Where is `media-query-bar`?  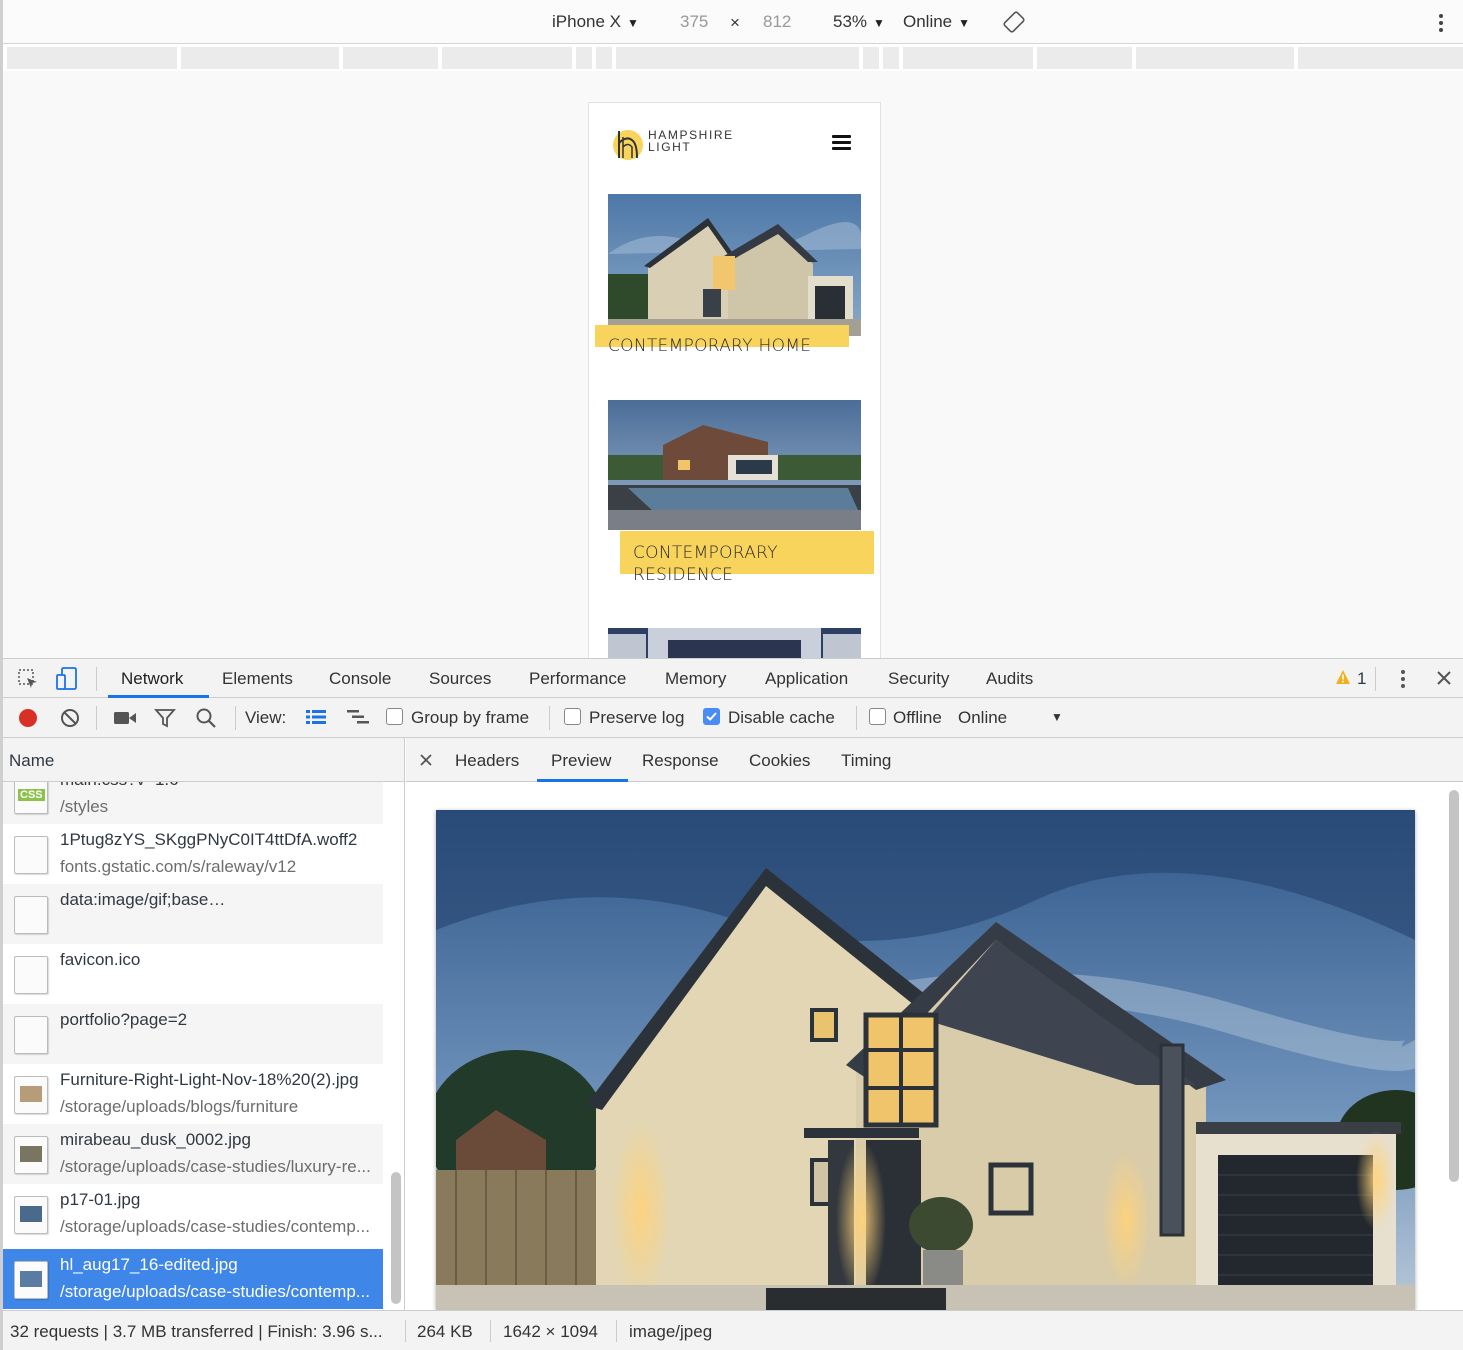
media-query-bar is located at coordinates (731, 57).